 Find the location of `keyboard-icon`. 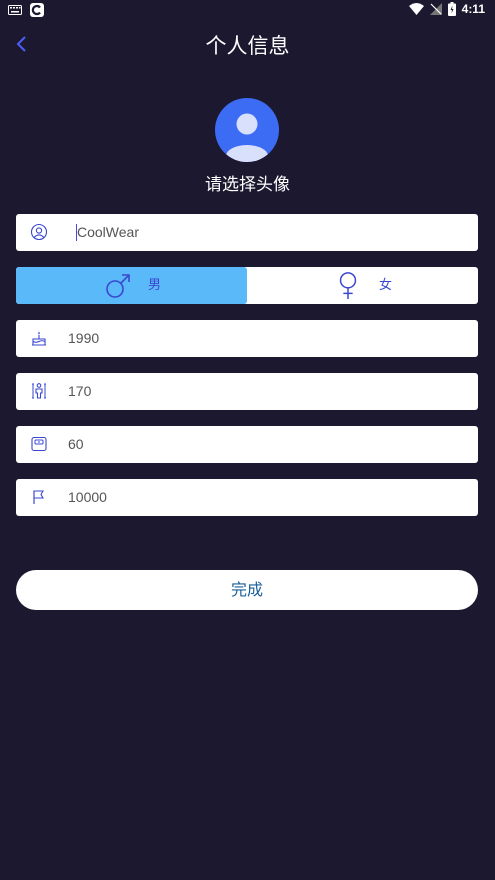

keyboard-icon is located at coordinates (15, 10).